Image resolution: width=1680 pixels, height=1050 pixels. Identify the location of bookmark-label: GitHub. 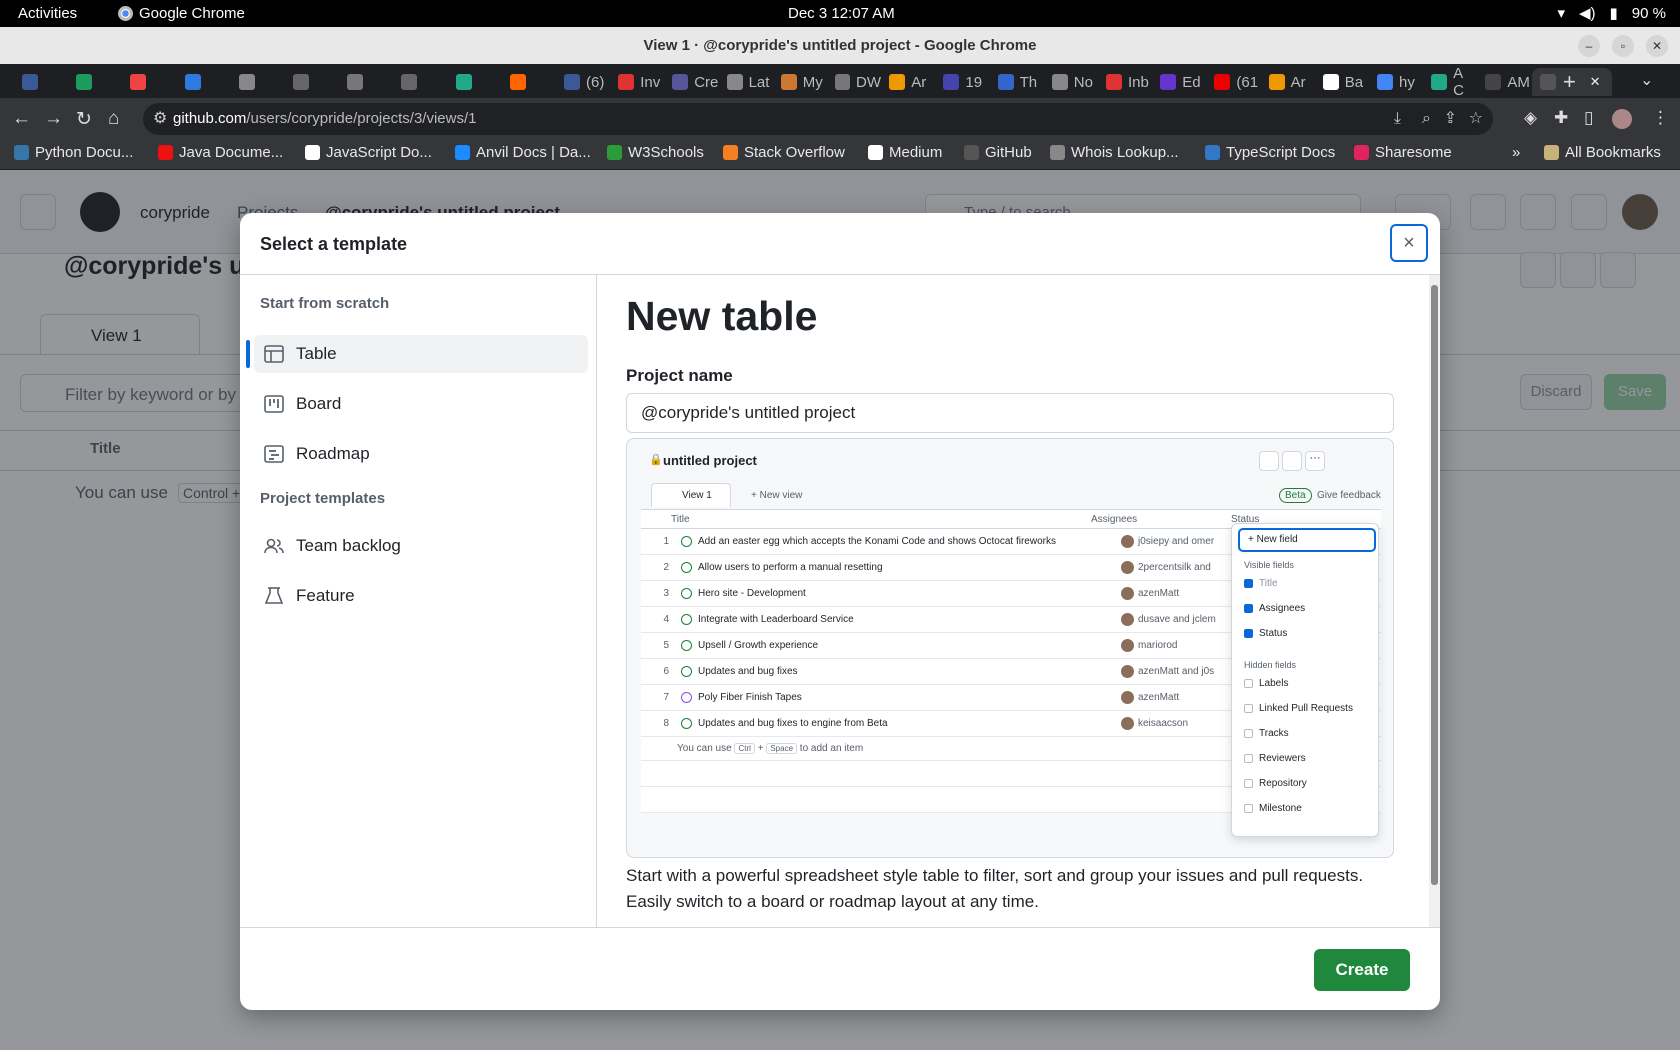
(1008, 152).